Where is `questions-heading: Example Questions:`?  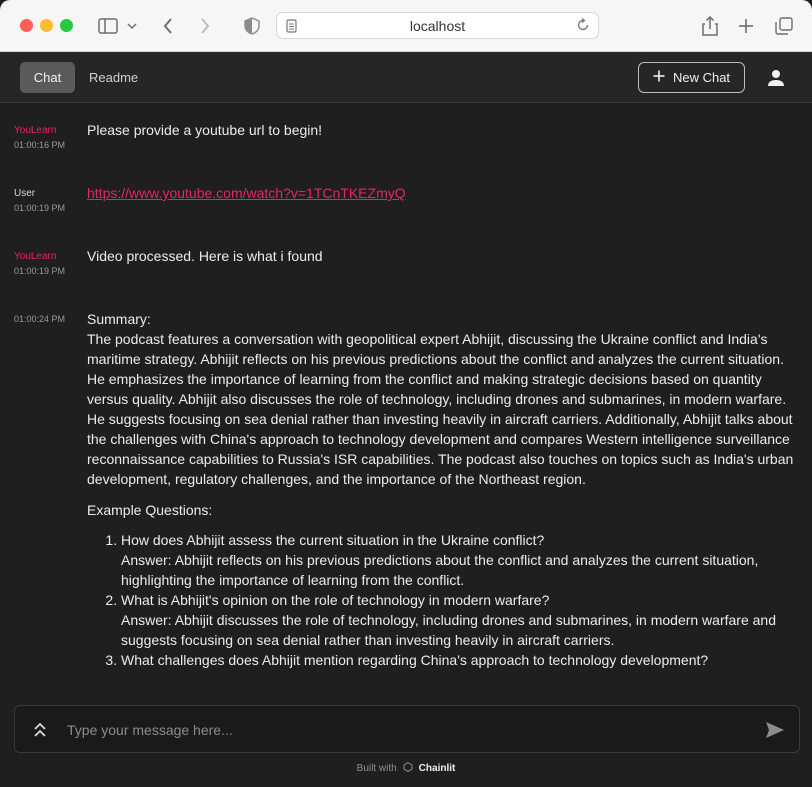
questions-heading: Example Questions: is located at coordinates (150, 510).